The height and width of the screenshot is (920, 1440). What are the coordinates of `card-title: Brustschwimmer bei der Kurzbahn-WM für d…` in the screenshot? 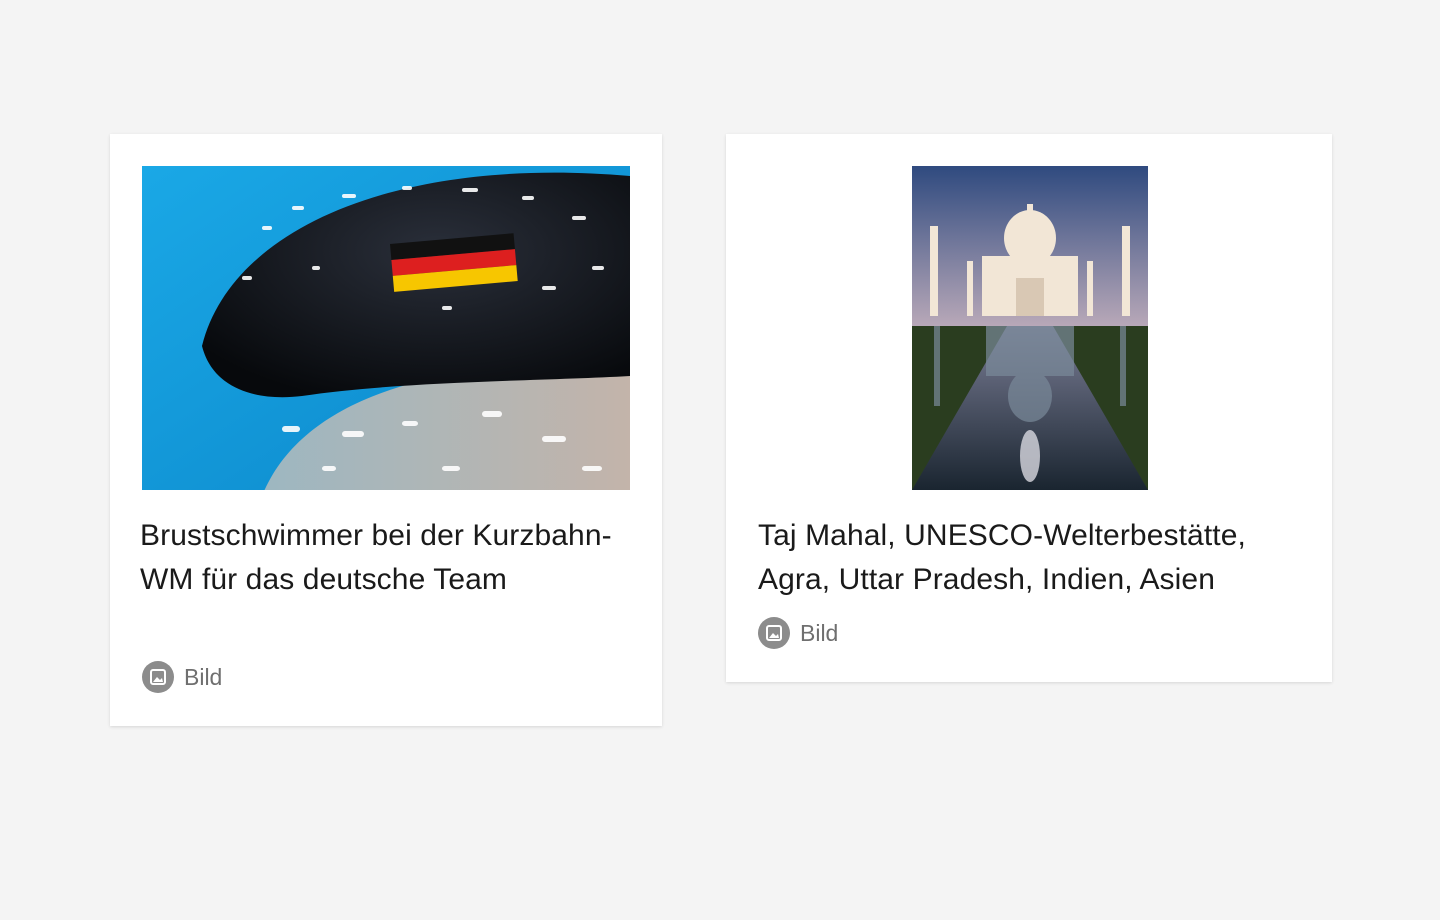 It's located at (386, 558).